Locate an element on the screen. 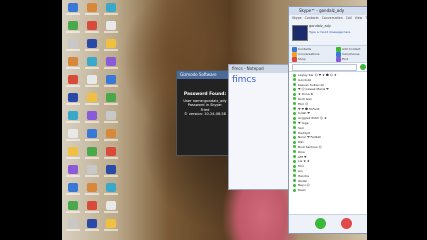  toolbar-button: Shop is located at coordinates (299, 59).